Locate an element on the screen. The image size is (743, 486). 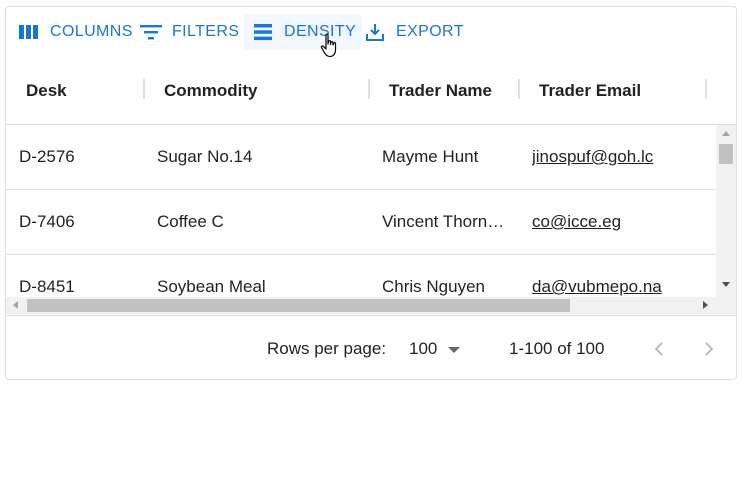
scroll-up-arrow-icon is located at coordinates (726, 133).